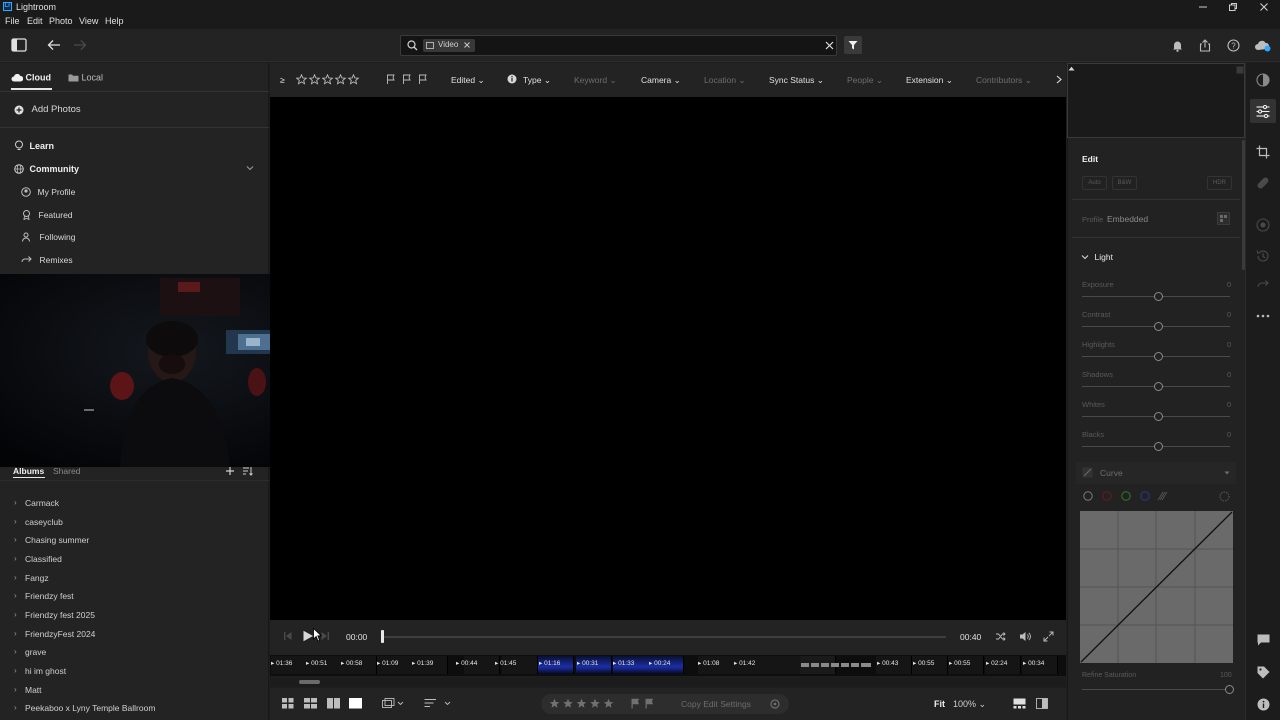 This screenshot has height=720, width=1280. What do you see at coordinates (1219, 183) in the screenshot?
I see `hdr-button: HDR` at bounding box center [1219, 183].